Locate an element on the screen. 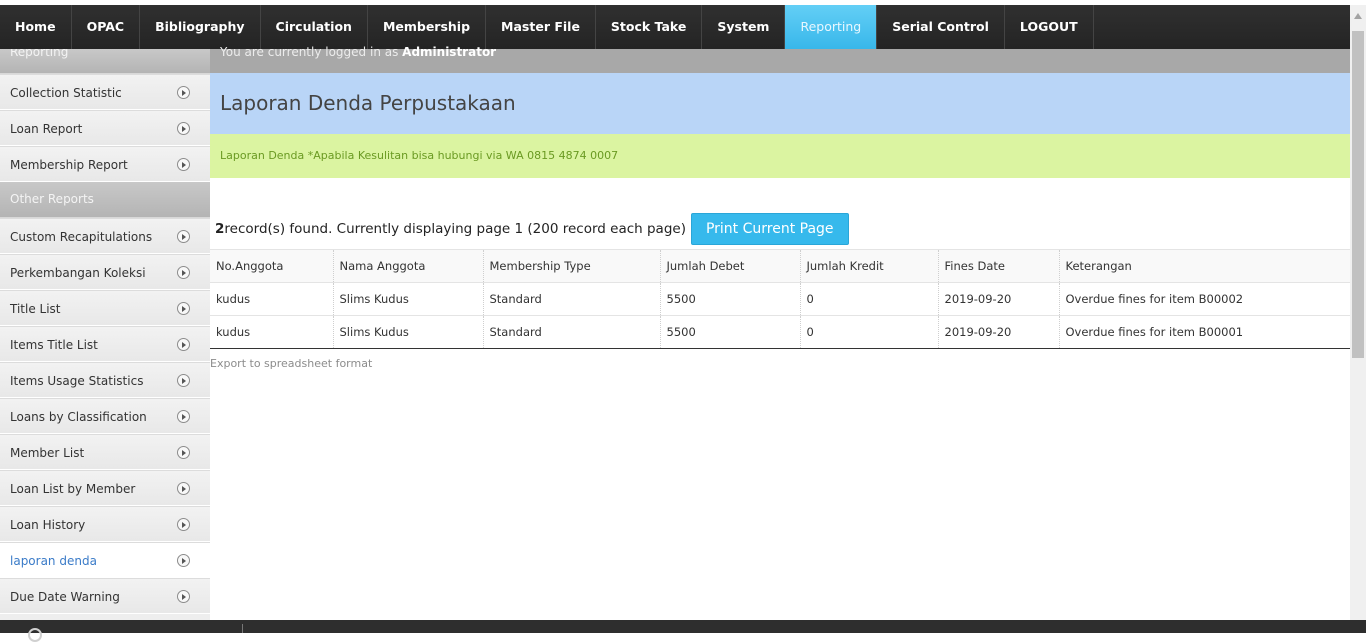 The height and width of the screenshot is (642, 1366). sidebar-item-label: Collection Statistic is located at coordinates (66, 93).